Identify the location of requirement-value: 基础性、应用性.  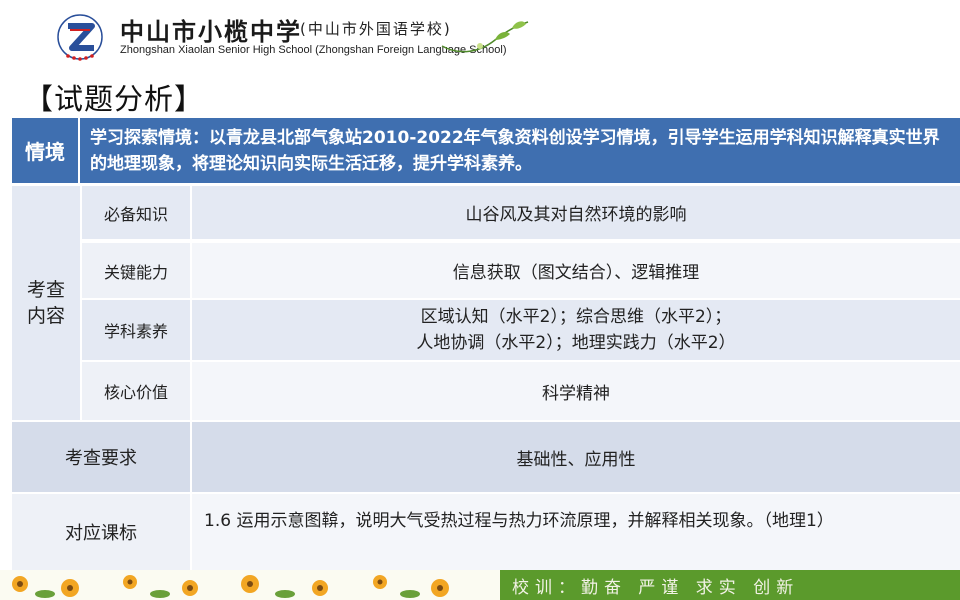
(576, 457).